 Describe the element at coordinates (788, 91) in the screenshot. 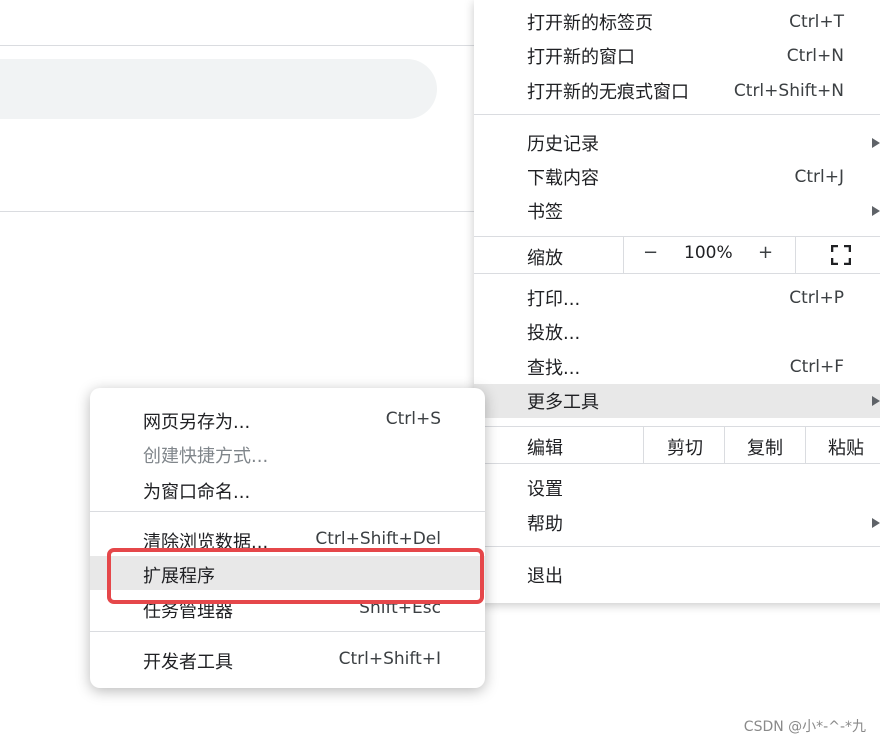

I see `menu-item-shortcut: Ctrl+Shift+N` at that location.